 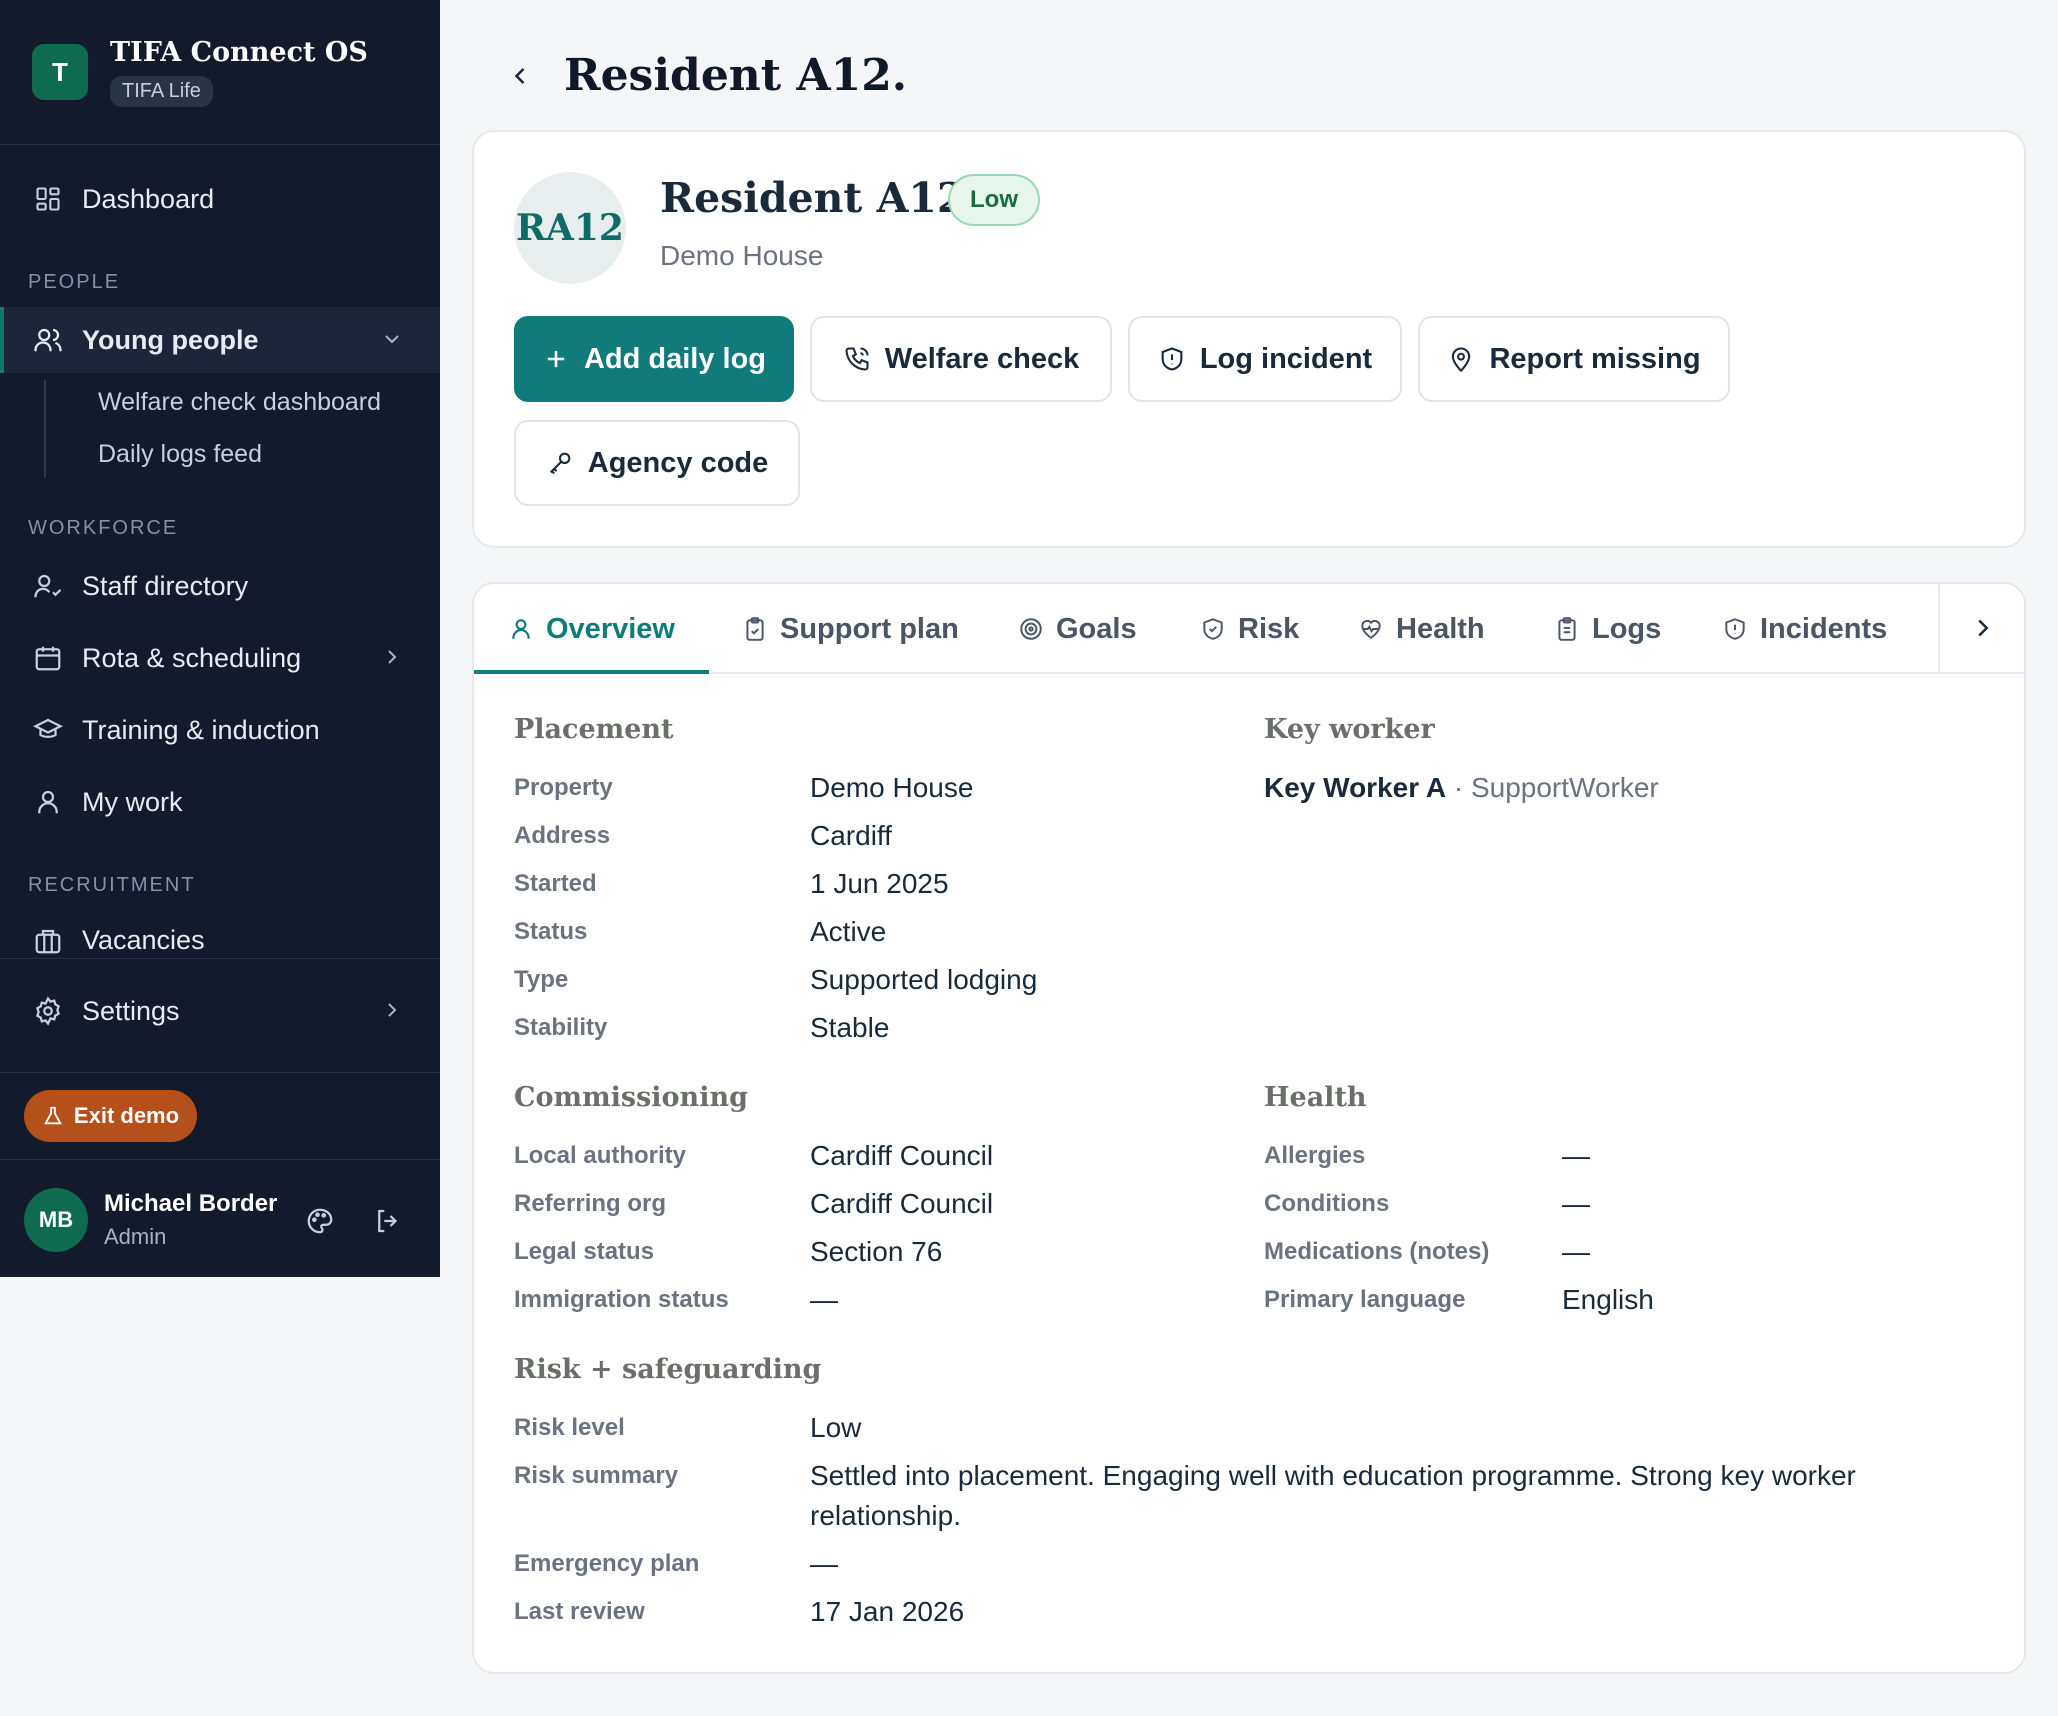 What do you see at coordinates (1595, 358) in the screenshot?
I see `report-missing-label: Report missing` at bounding box center [1595, 358].